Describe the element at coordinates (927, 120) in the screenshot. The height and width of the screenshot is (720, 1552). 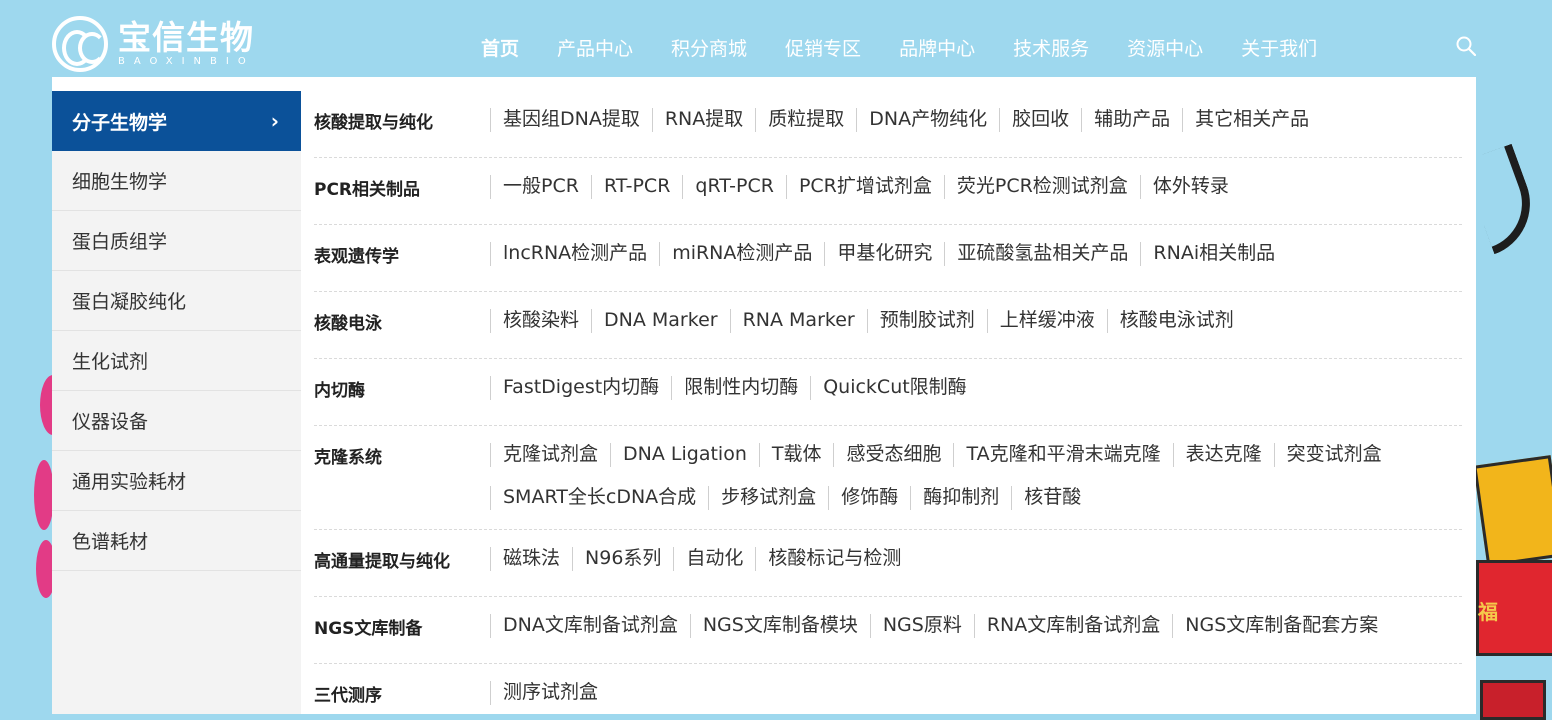
I see `subcategory-link: DNA产物纯化` at that location.